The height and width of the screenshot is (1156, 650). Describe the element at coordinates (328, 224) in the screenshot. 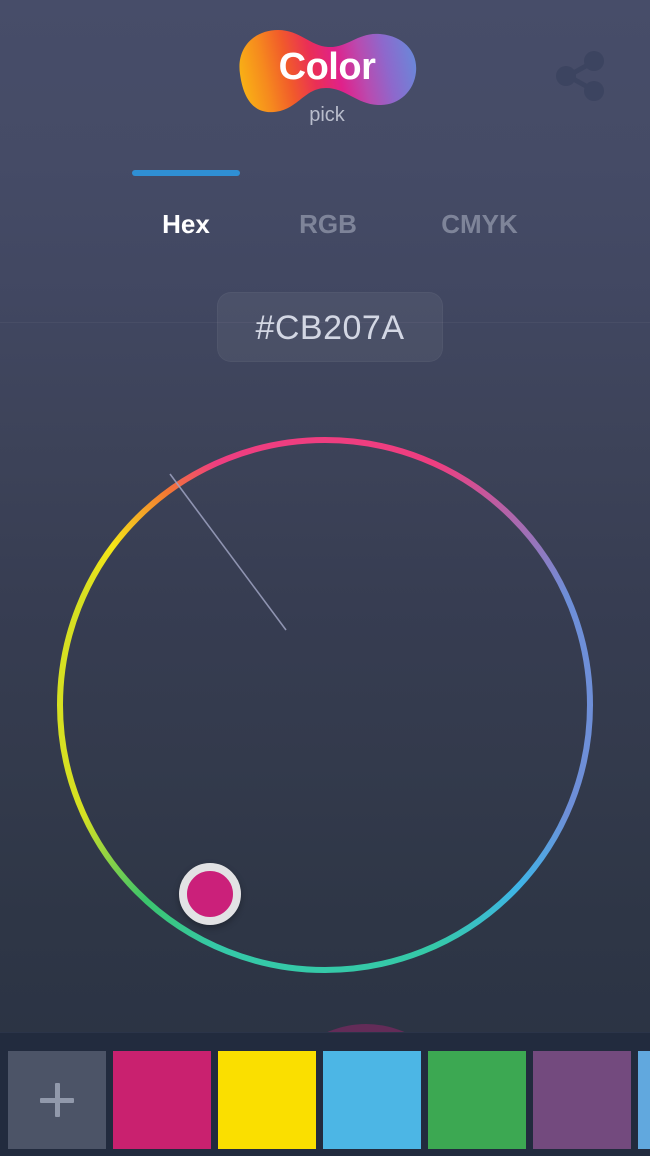

I see `tab-rgb-label: RGB` at that location.